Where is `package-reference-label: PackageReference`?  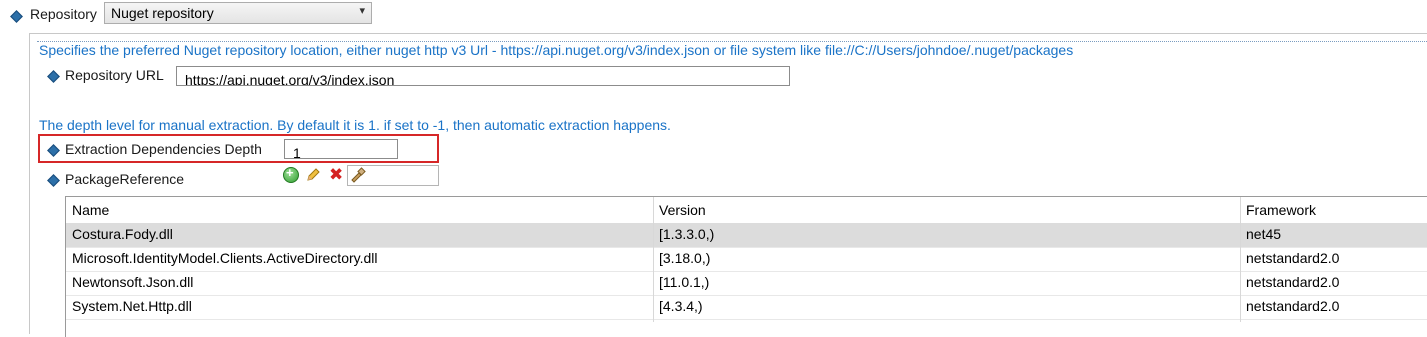
package-reference-label: PackageReference is located at coordinates (125, 179).